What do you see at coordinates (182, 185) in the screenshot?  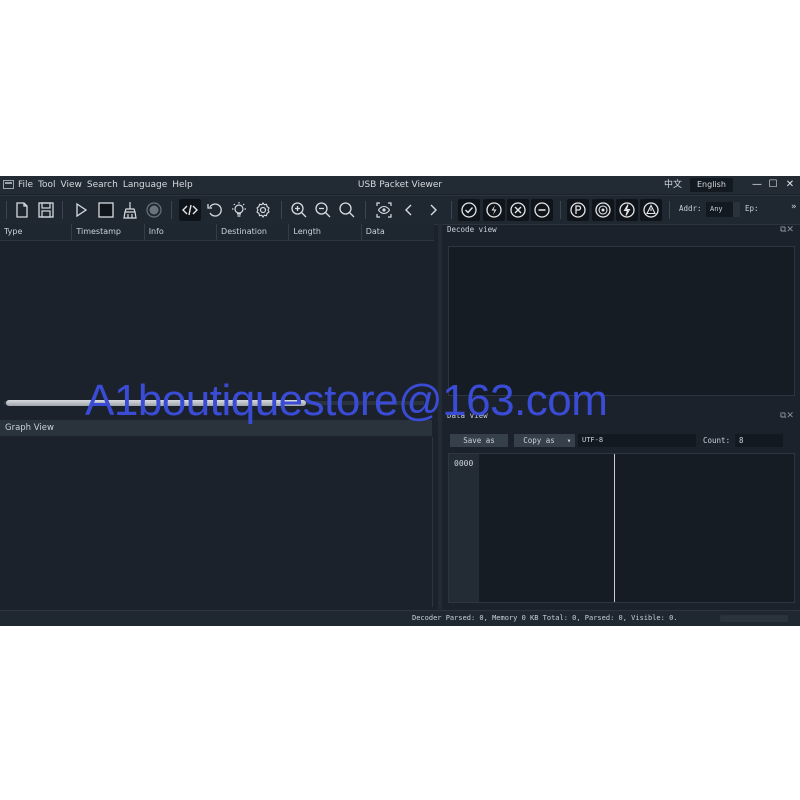 I see `menu-help: Help` at bounding box center [182, 185].